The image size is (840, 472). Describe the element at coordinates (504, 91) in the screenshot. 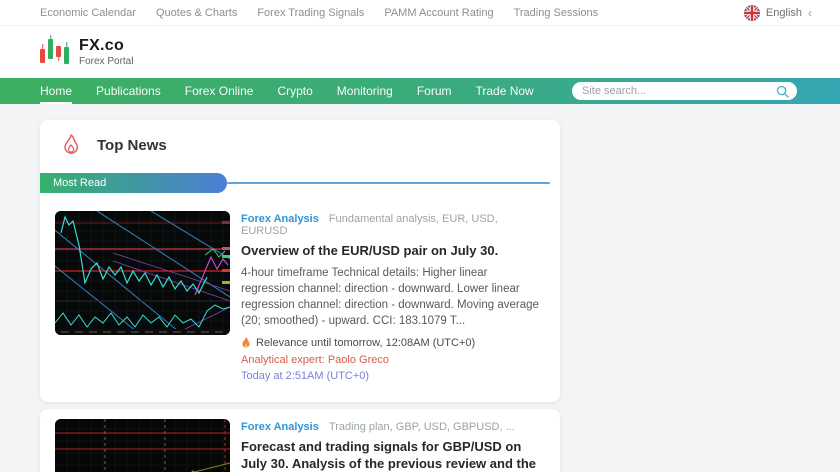

I see `nav-item-trade-now: Trade Now` at that location.